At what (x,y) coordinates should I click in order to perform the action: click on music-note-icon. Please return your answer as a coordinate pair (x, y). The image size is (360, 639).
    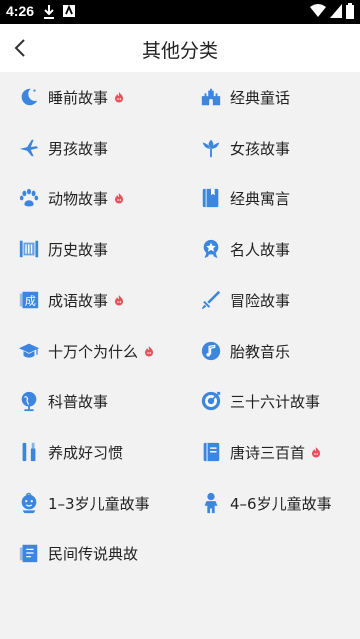
    Looking at the image, I should click on (211, 351).